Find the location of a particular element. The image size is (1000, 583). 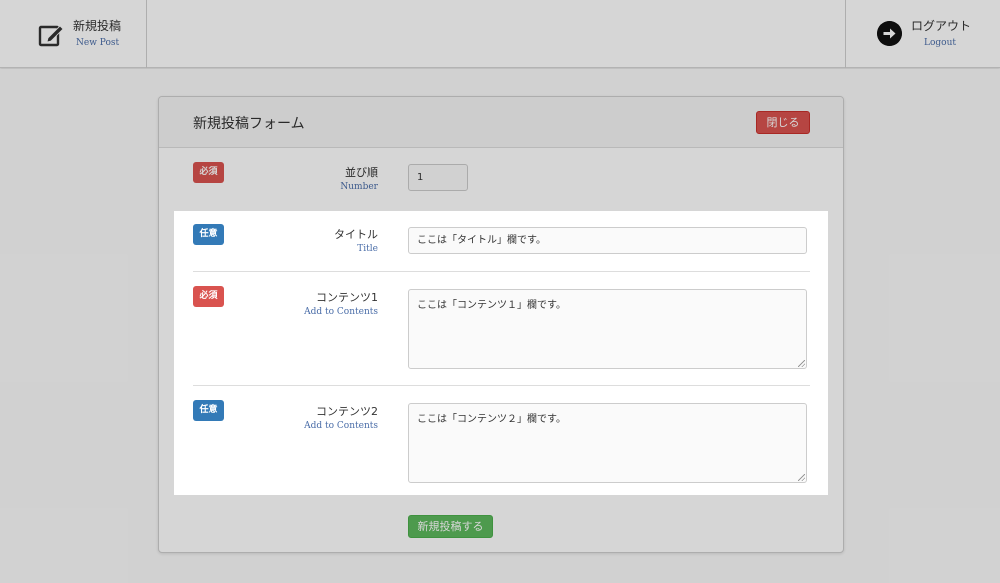

field-label-title: タイトル is located at coordinates (356, 234).